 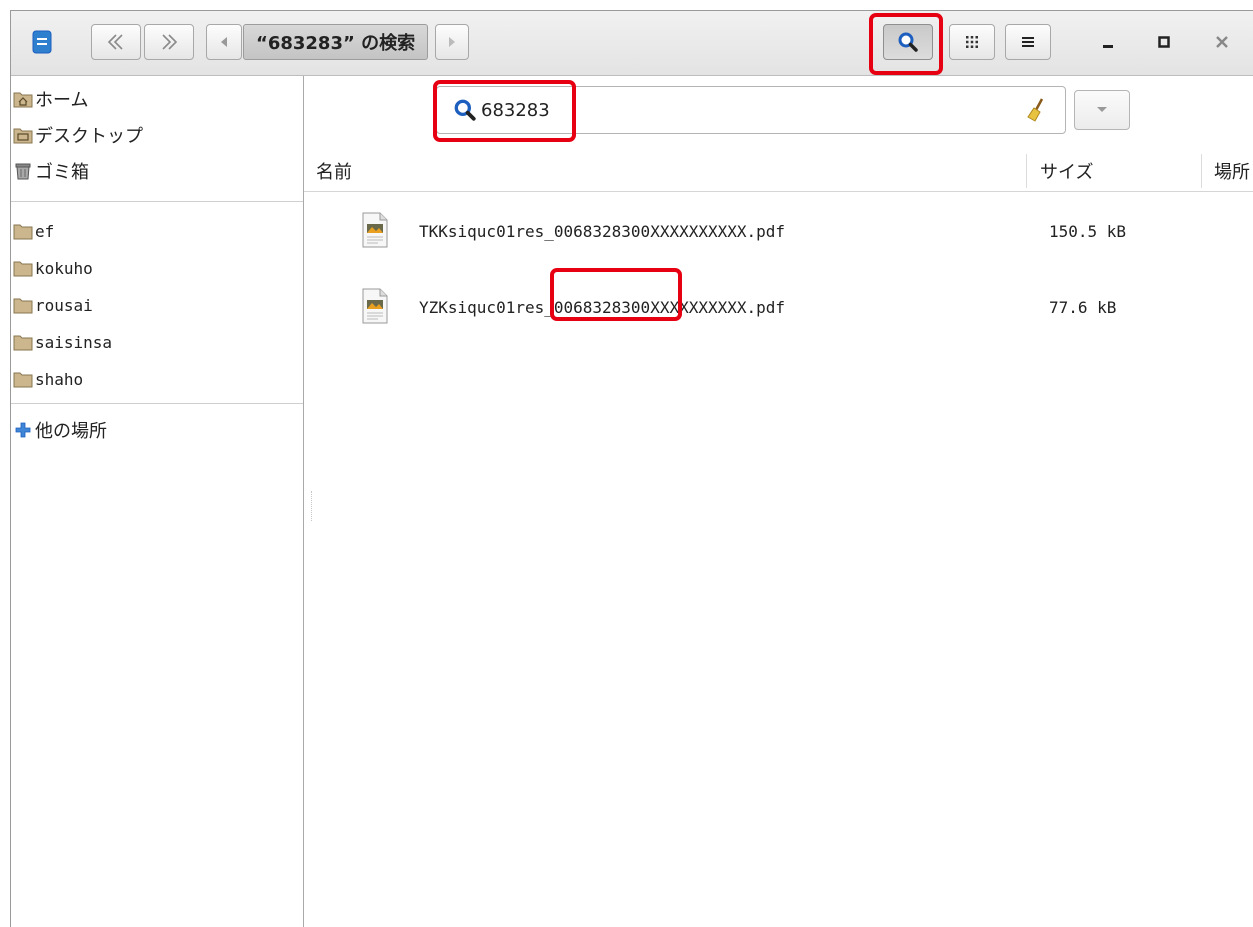 I want to click on search-bar, so click(x=751, y=110).